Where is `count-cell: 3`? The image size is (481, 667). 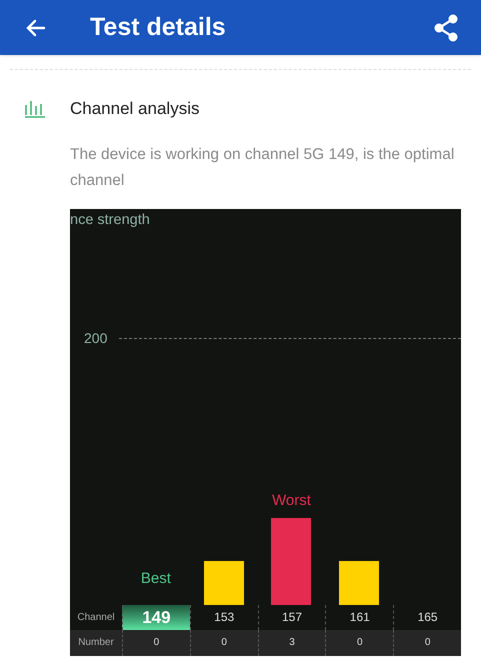 count-cell: 3 is located at coordinates (292, 643).